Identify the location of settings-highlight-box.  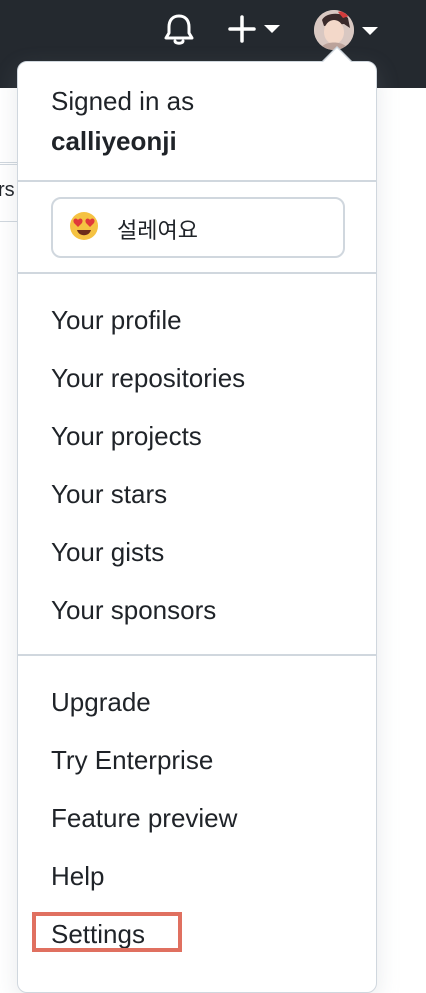
(107, 932).